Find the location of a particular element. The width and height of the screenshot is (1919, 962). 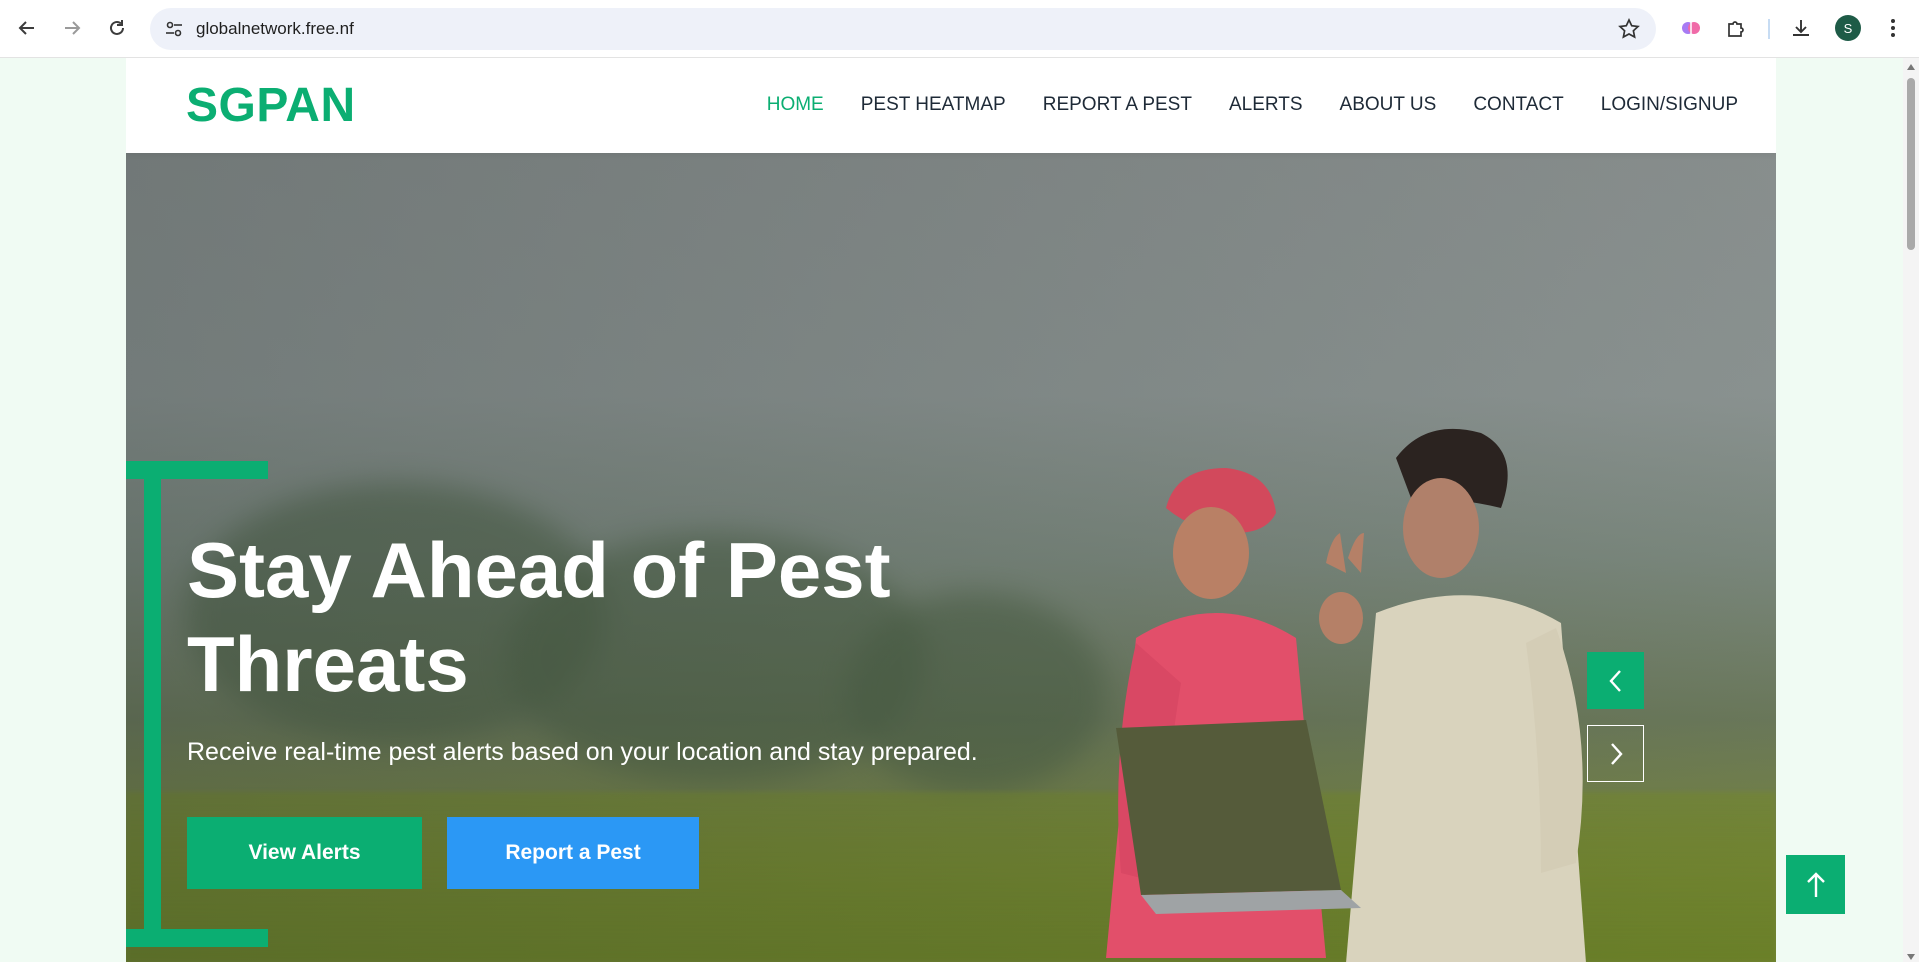

browser-toolbar: globalnetwork.free.nf S is located at coordinates (959, 29).